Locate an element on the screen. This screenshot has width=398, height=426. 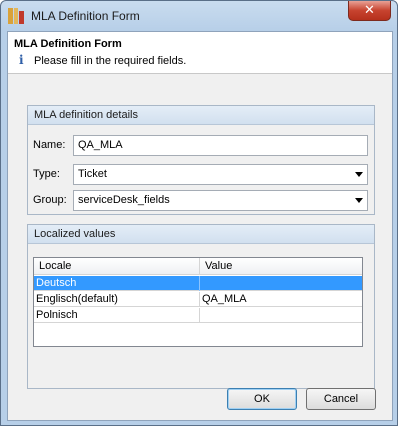
table-row: Polnisch is located at coordinates (198, 315).